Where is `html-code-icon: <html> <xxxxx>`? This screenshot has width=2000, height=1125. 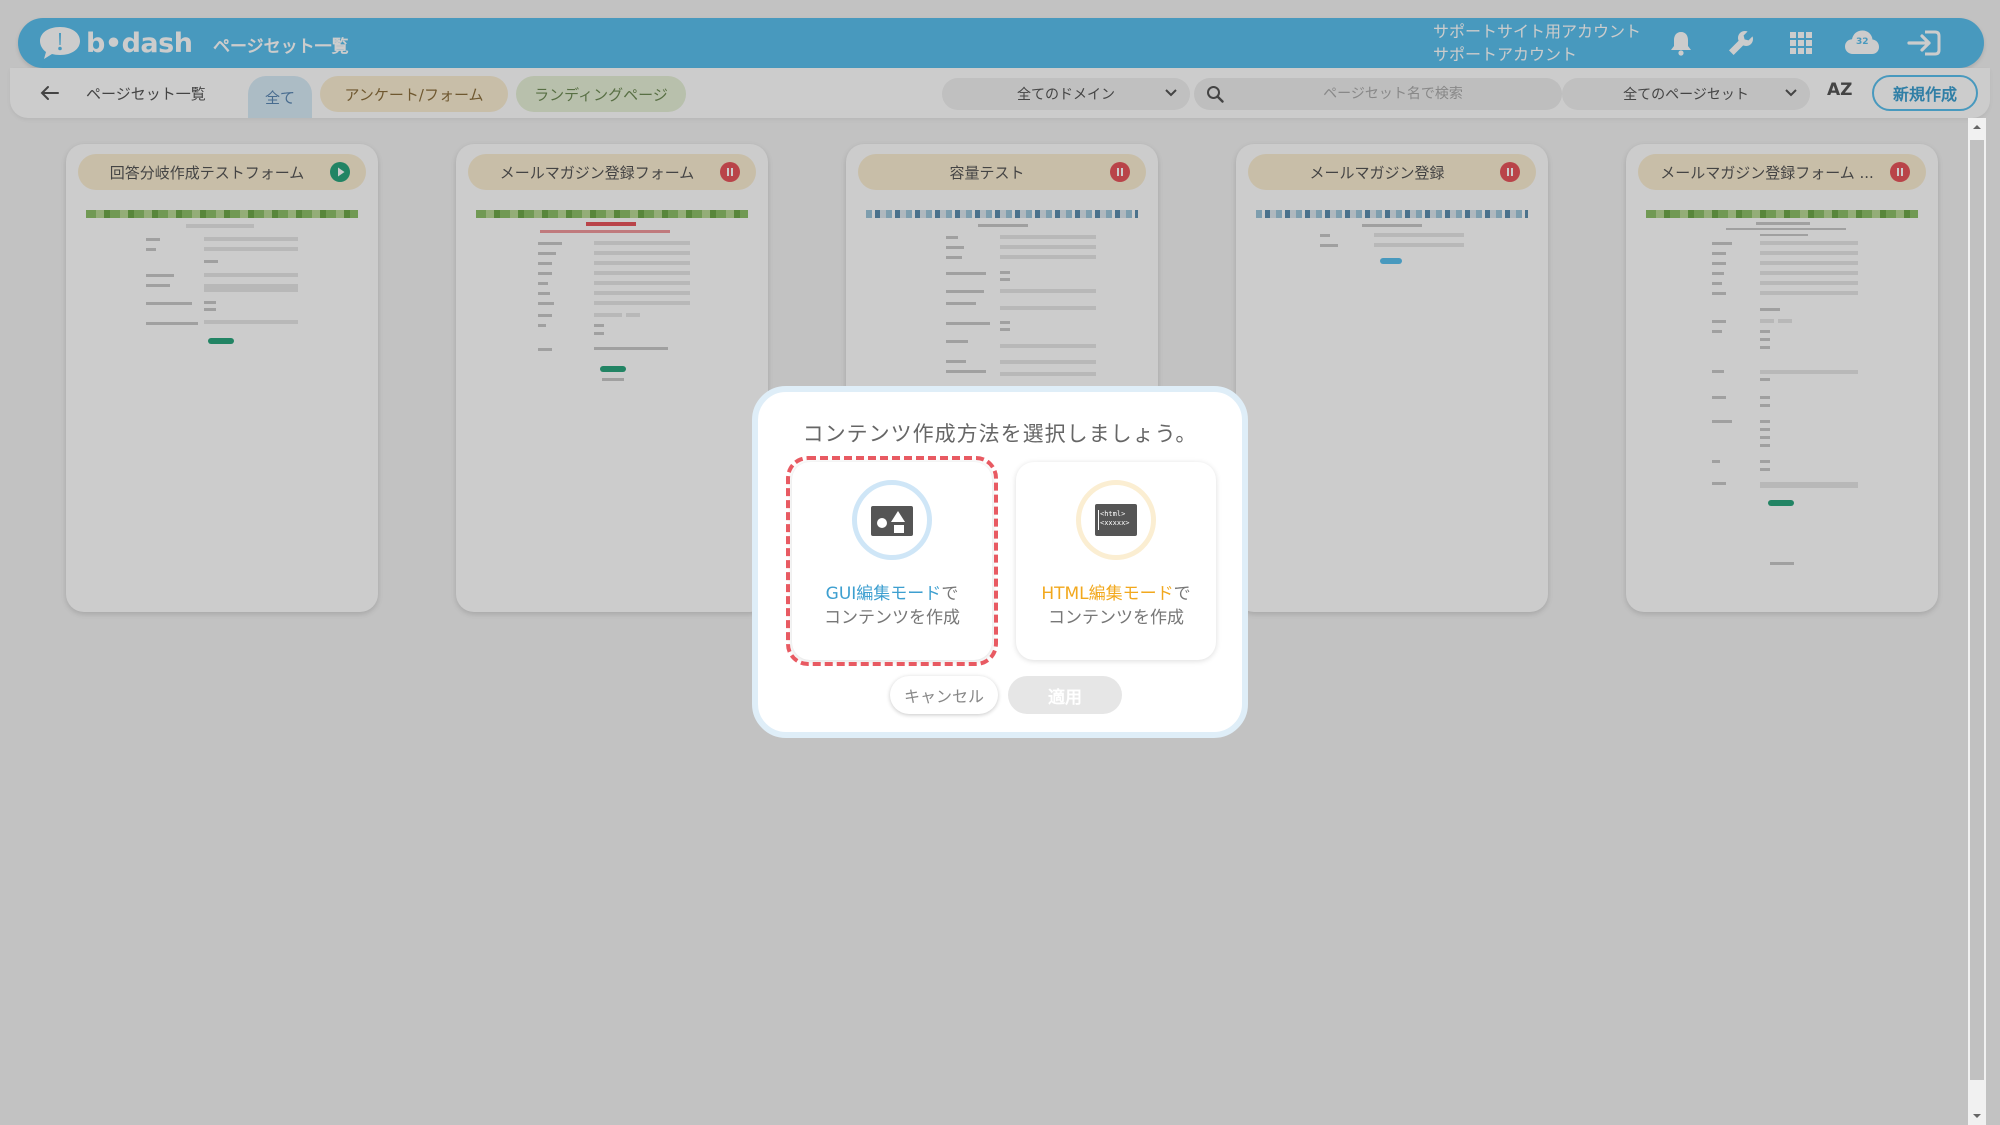 html-code-icon: <html> <xxxxx> is located at coordinates (1116, 520).